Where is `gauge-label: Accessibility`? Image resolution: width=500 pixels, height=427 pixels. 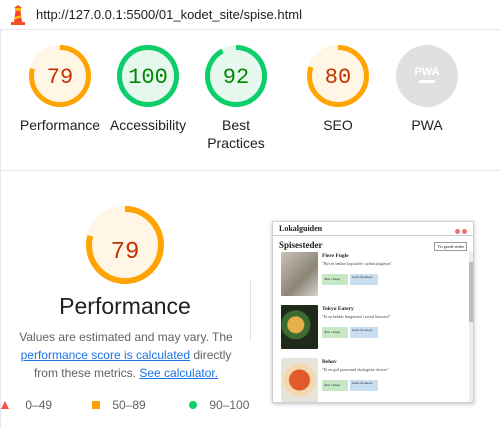
gauge-label: Accessibility is located at coordinates (148, 125).